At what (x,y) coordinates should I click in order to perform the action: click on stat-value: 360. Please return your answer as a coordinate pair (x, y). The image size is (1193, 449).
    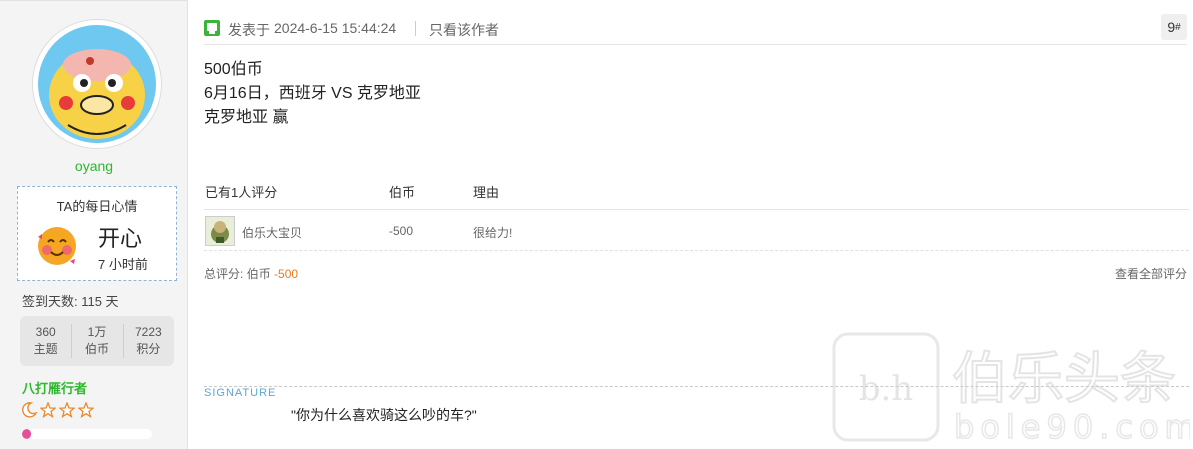
    Looking at the image, I should click on (45, 332).